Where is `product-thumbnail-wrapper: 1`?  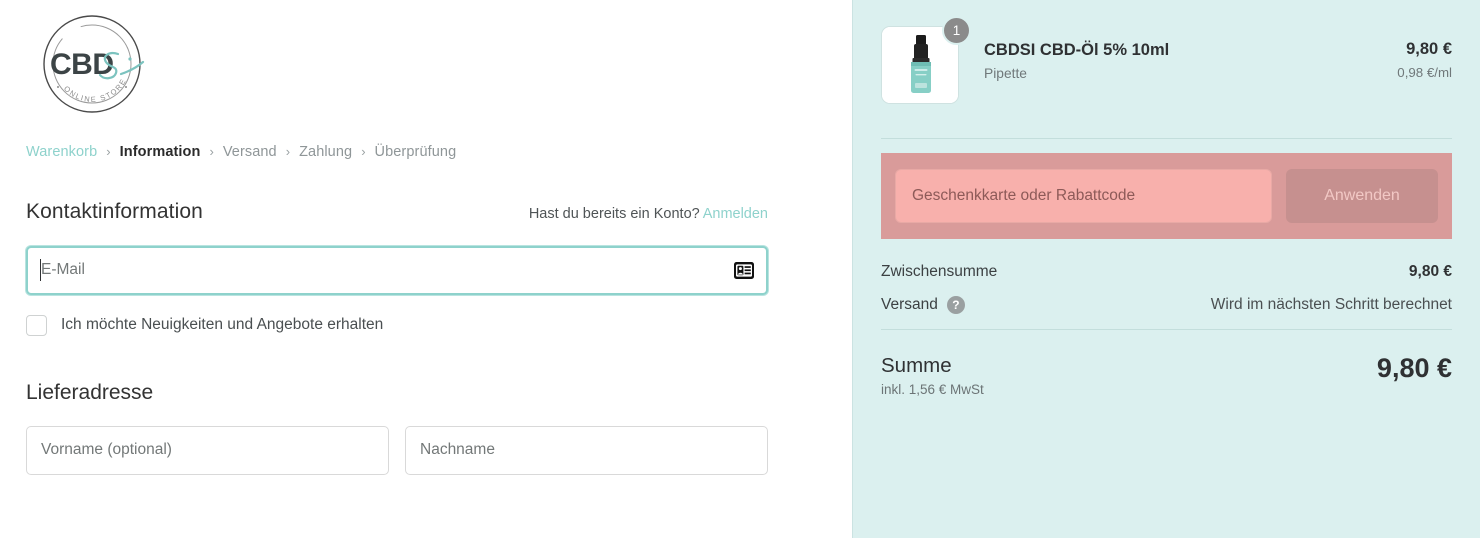 product-thumbnail-wrapper: 1 is located at coordinates (926, 60).